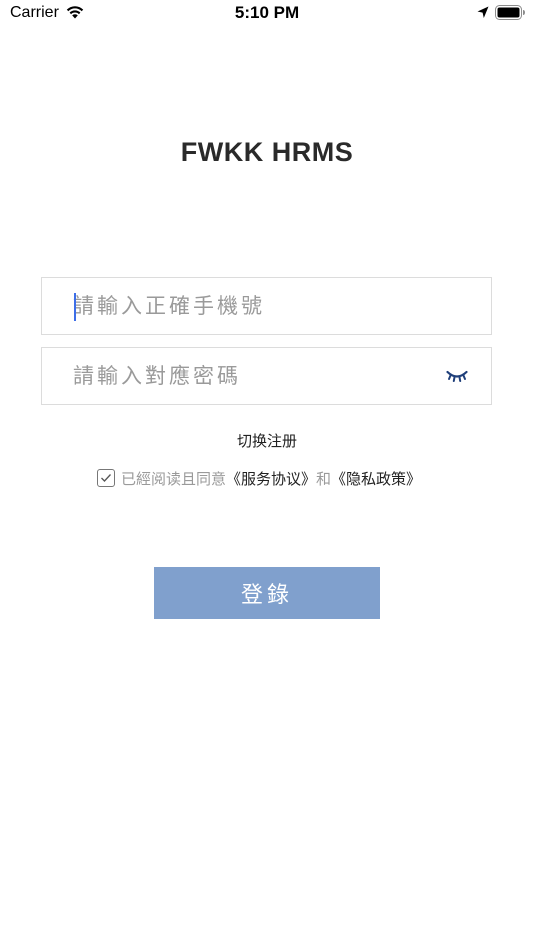 The height and width of the screenshot is (950, 534). Describe the element at coordinates (267, 440) in the screenshot. I see `switch-register-link: 切换注册` at that location.